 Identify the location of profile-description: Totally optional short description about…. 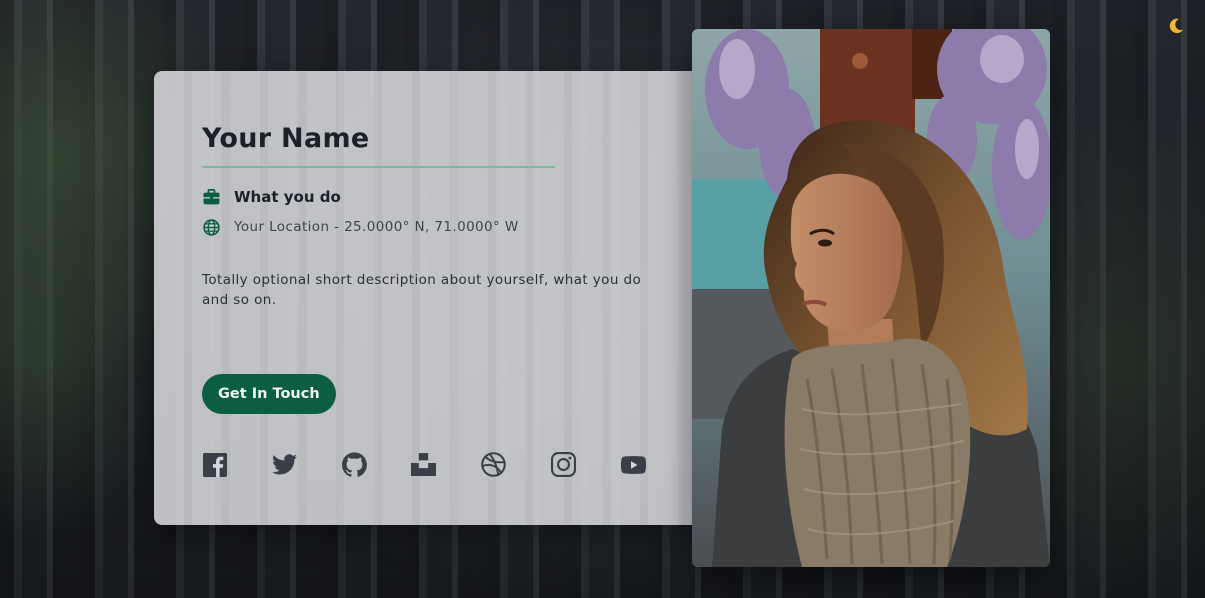
(422, 290).